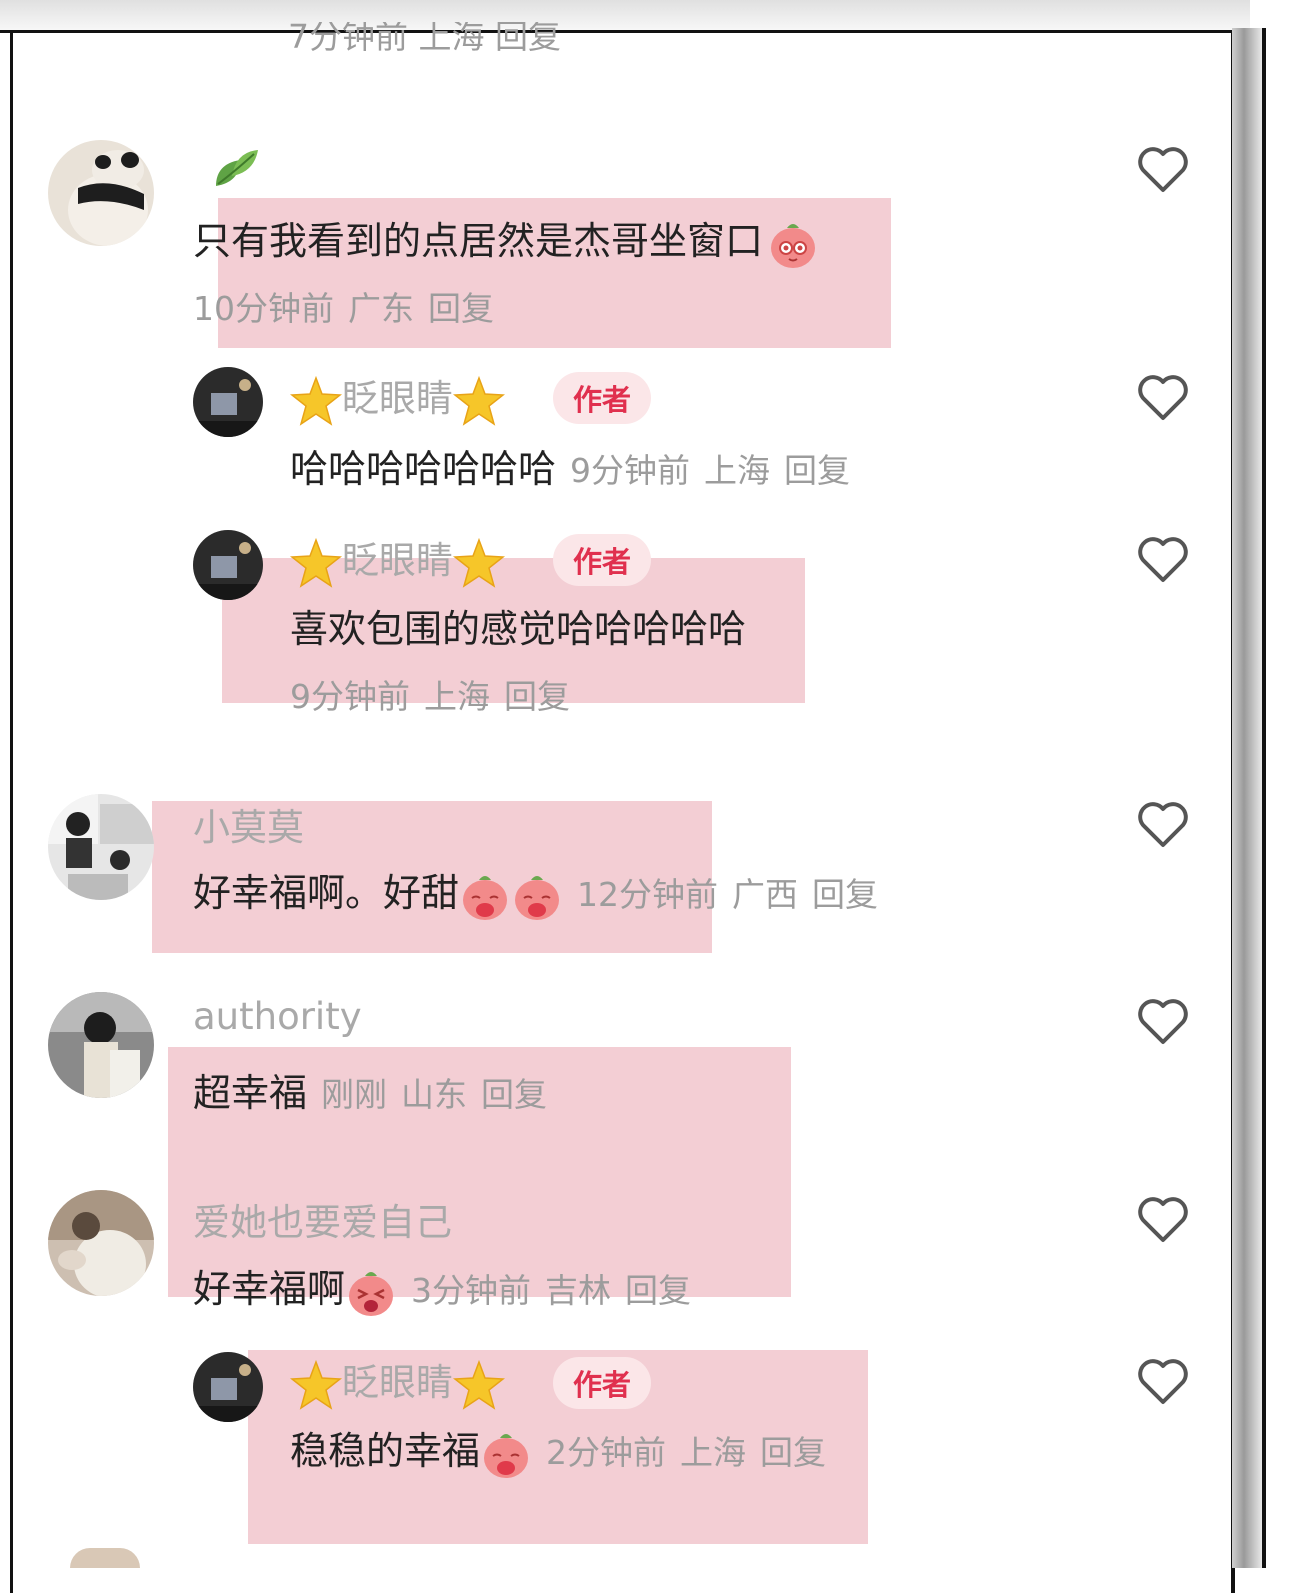 Image resolution: width=1303 pixels, height=1593 pixels. I want to click on comment-text: 稳稳的幸福 2分钟前 上海 回复, so click(565, 1450).